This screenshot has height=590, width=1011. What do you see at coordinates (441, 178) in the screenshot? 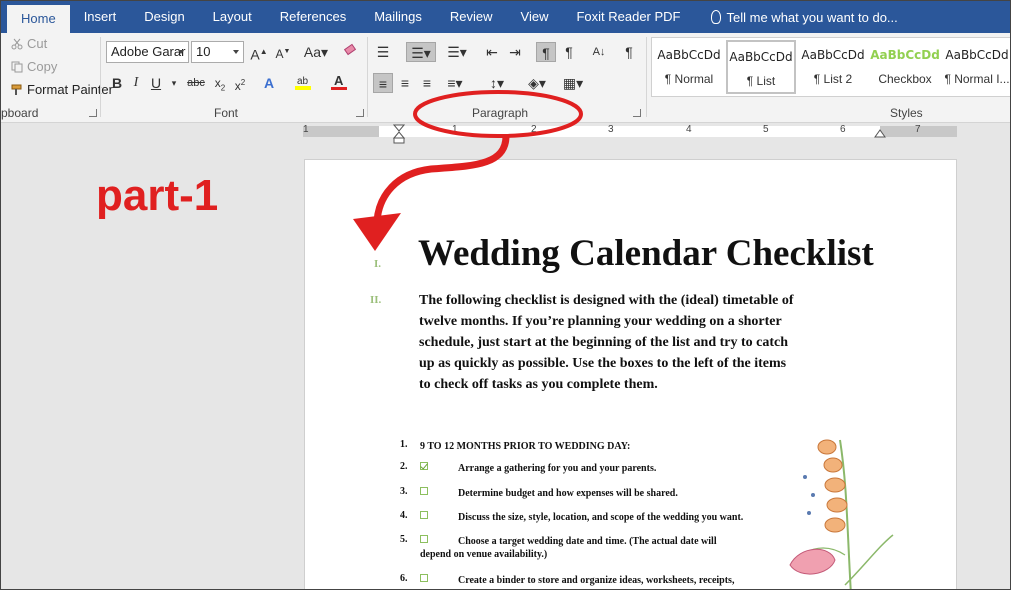
I see `annotation-arrow` at bounding box center [441, 178].